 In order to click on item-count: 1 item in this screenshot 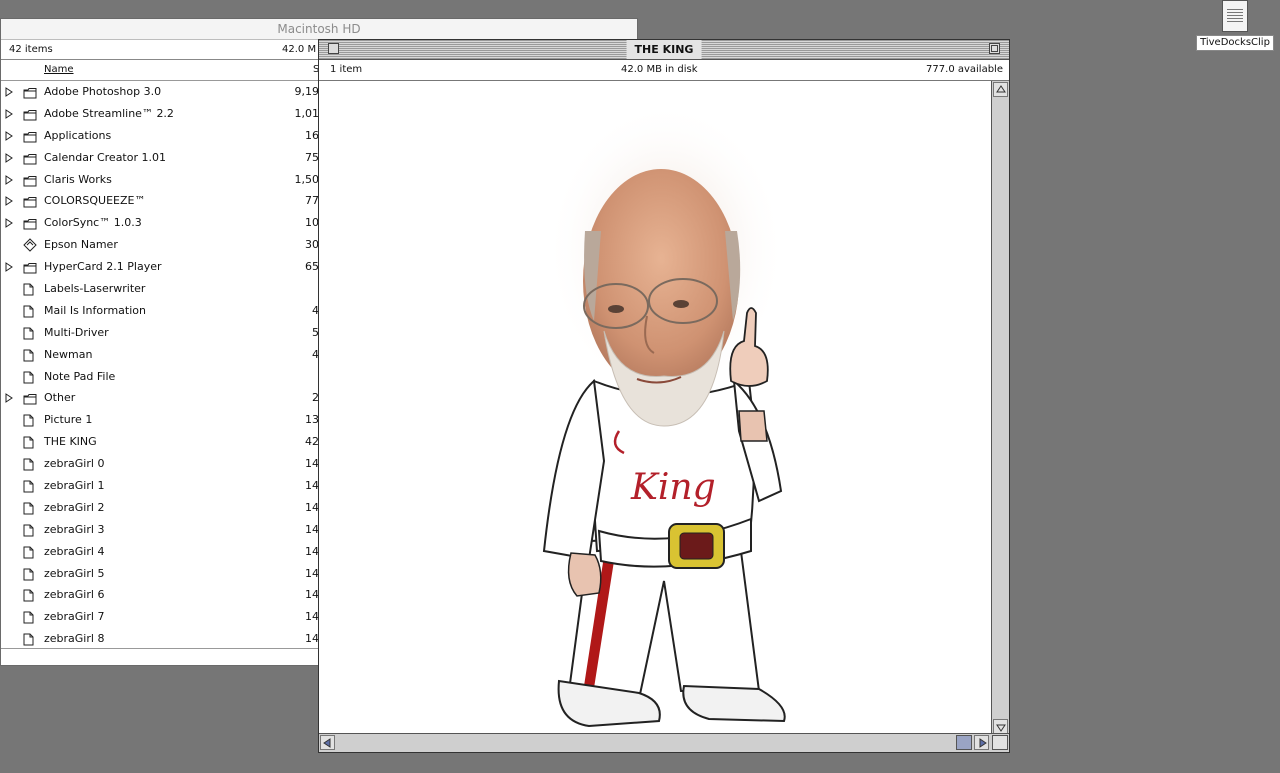, I will do `click(346, 69)`.